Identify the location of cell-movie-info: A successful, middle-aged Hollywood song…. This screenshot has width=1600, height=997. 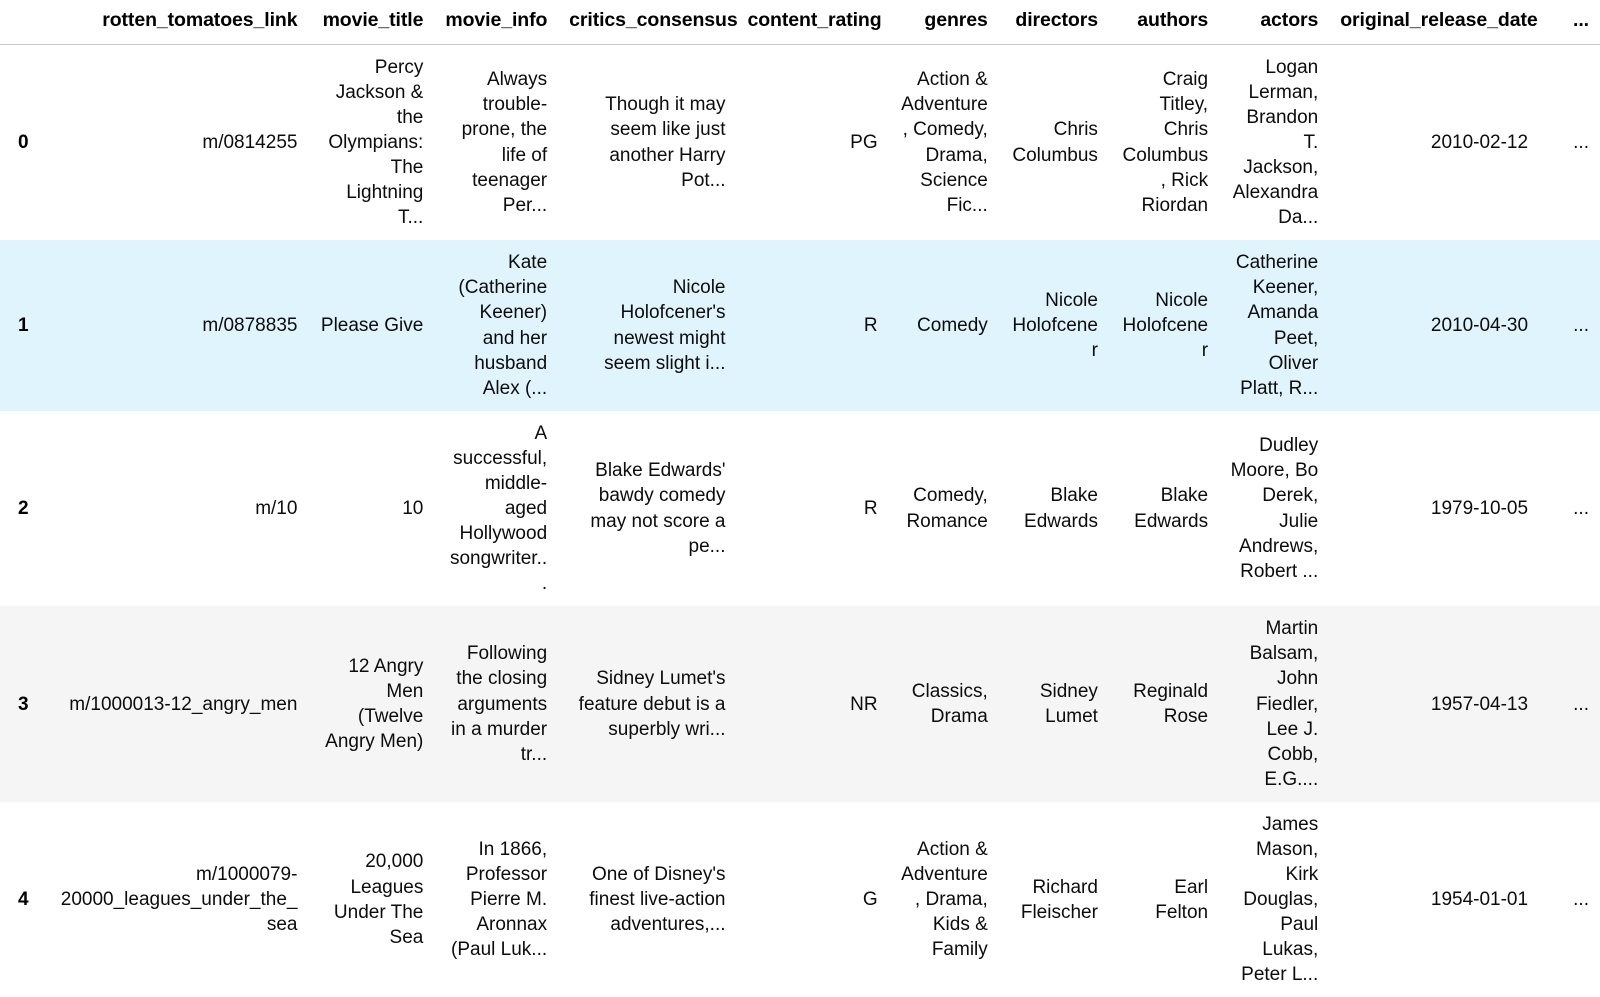
(498, 508).